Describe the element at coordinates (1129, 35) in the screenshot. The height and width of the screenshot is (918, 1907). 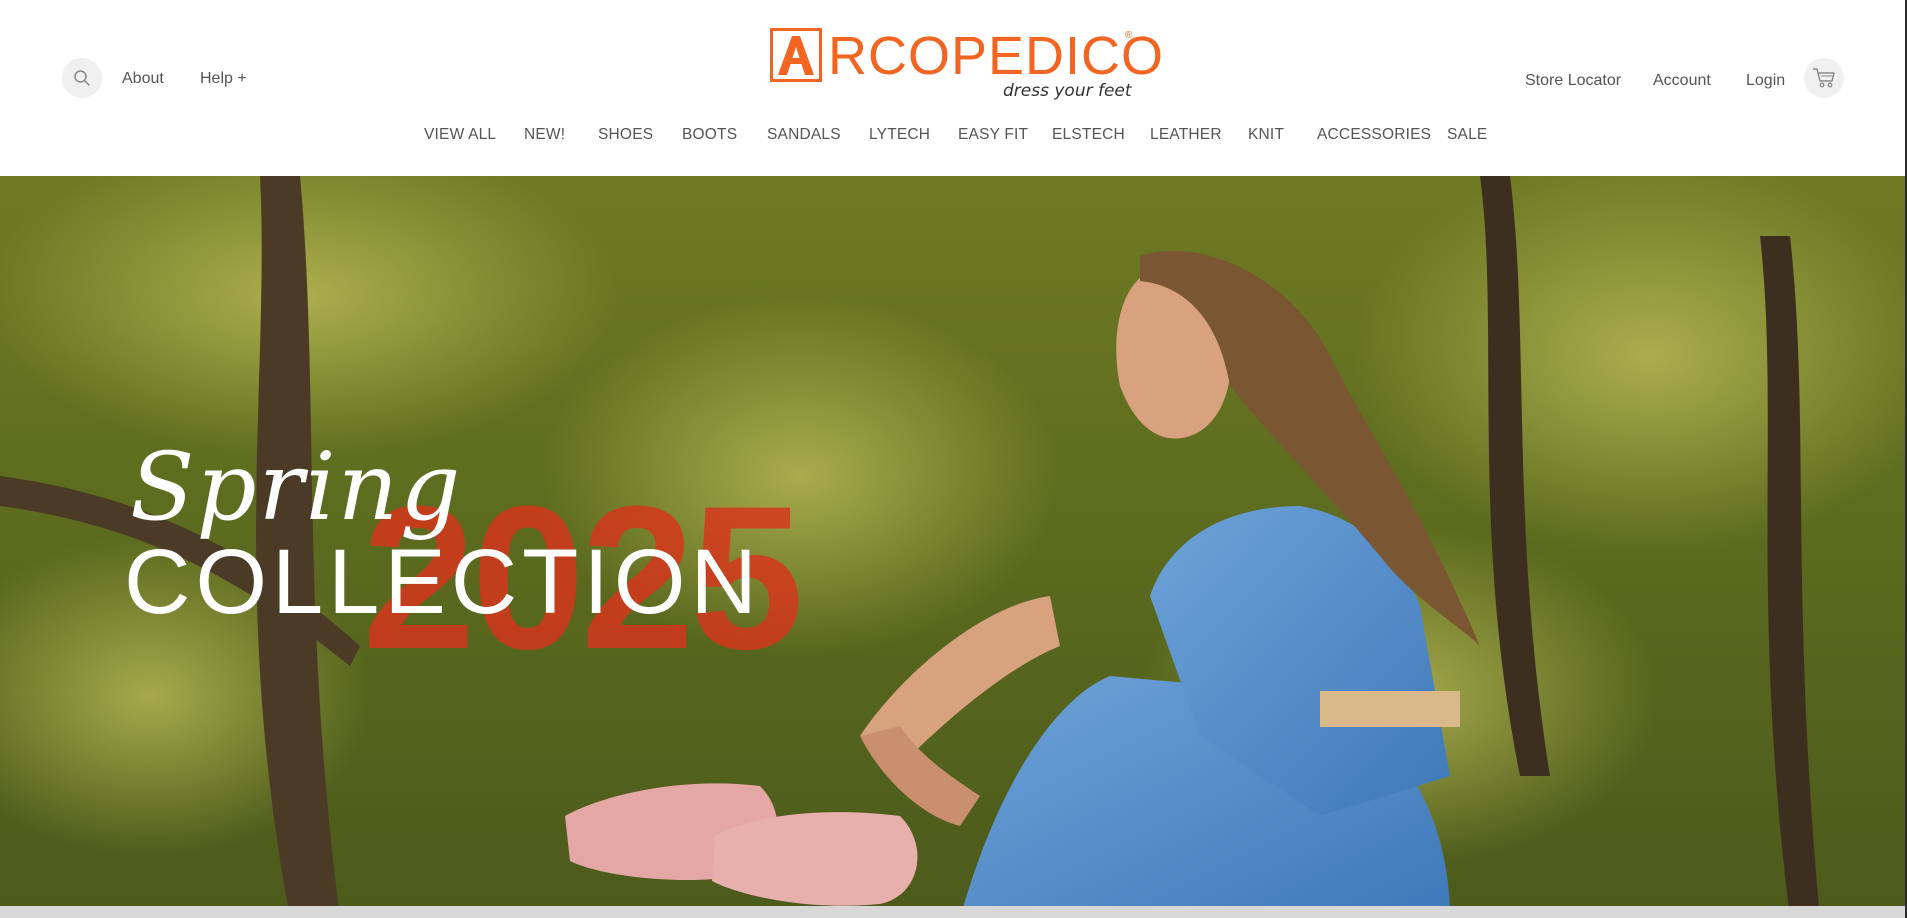
I see `registered-mark: ®` at that location.